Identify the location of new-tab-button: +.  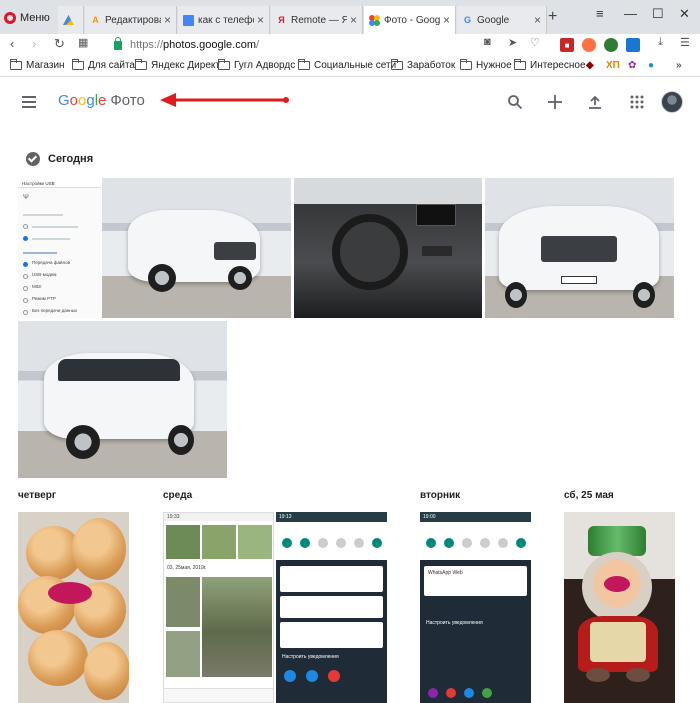
(552, 17).